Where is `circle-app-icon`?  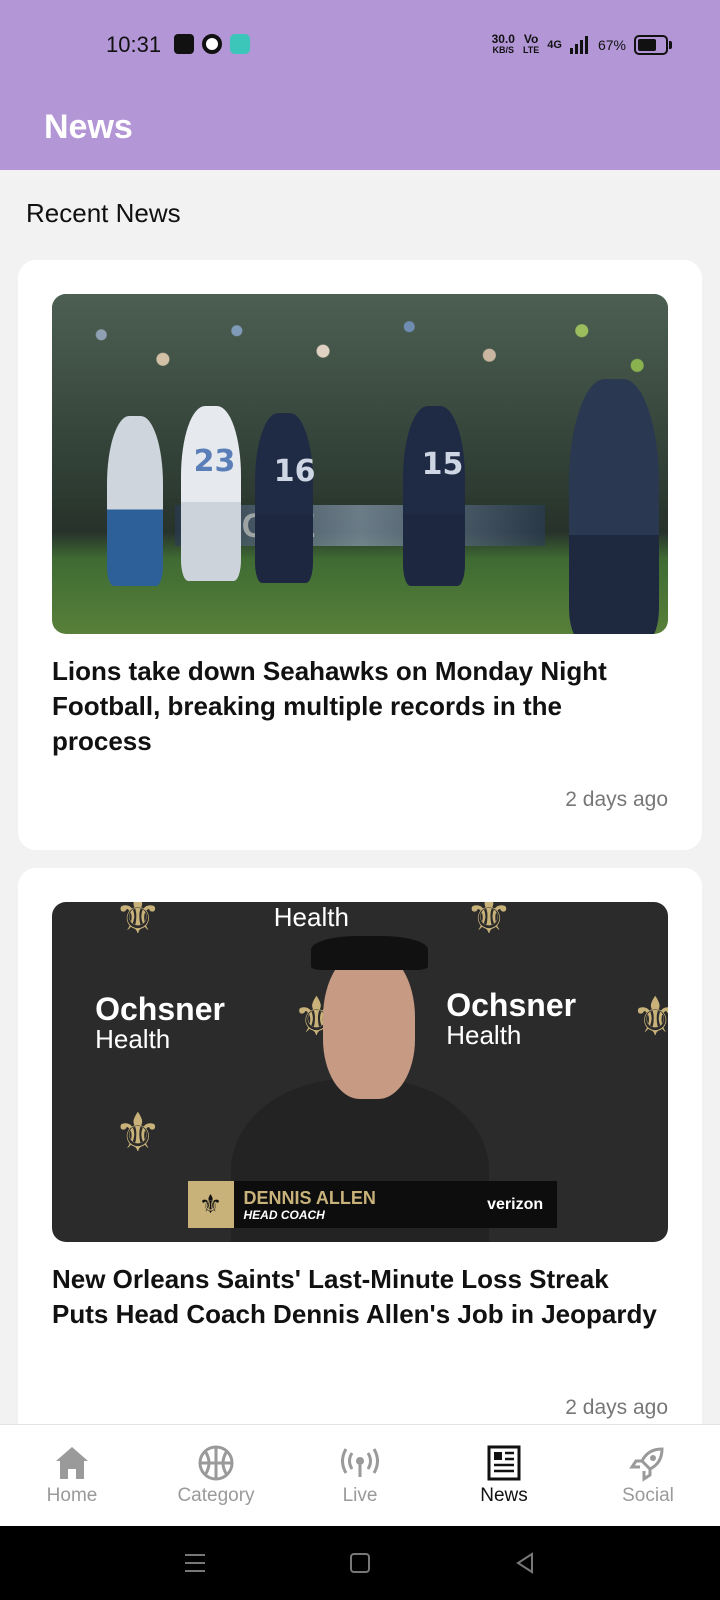
circle-app-icon is located at coordinates (212, 44).